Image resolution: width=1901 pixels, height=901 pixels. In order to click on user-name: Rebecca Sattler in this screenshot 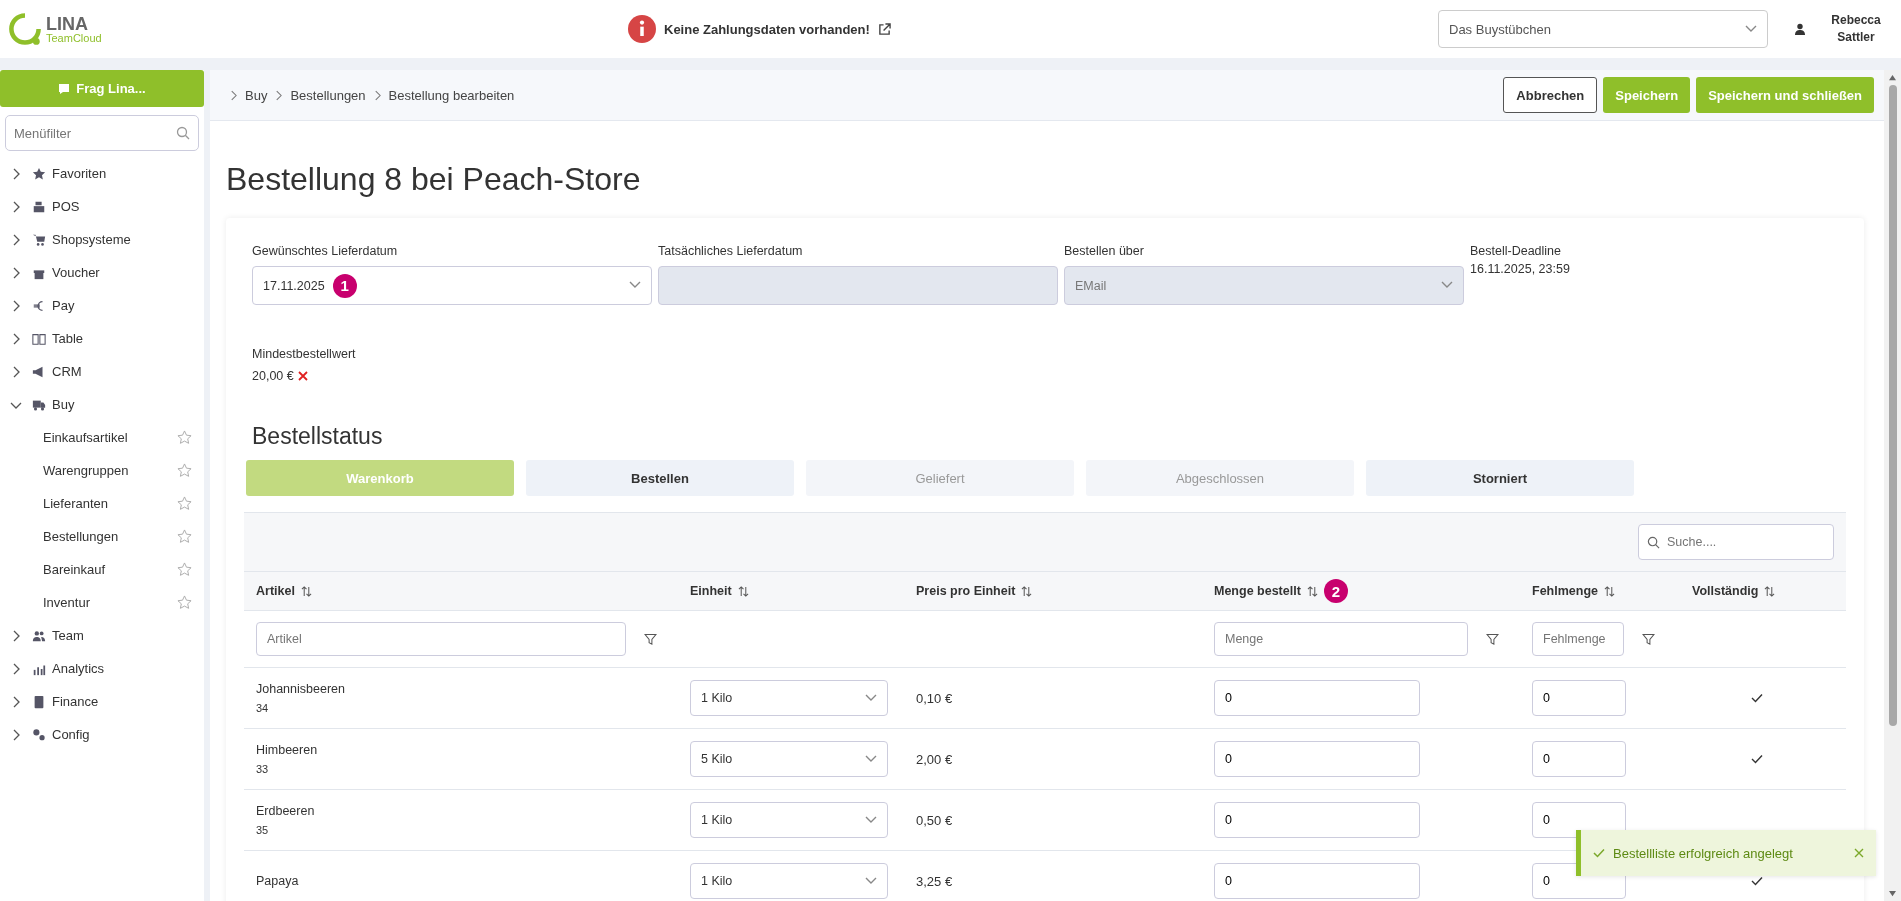, I will do `click(1856, 29)`.